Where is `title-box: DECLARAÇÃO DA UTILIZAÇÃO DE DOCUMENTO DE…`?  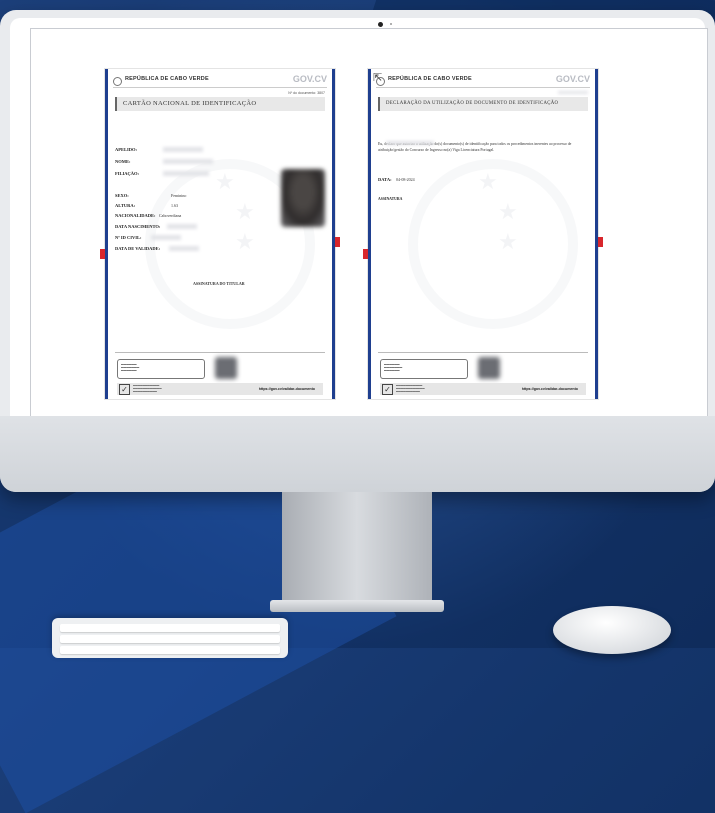 title-box: DECLARAÇÃO DA UTILIZAÇÃO DE DOCUMENTO DE… is located at coordinates (483, 104).